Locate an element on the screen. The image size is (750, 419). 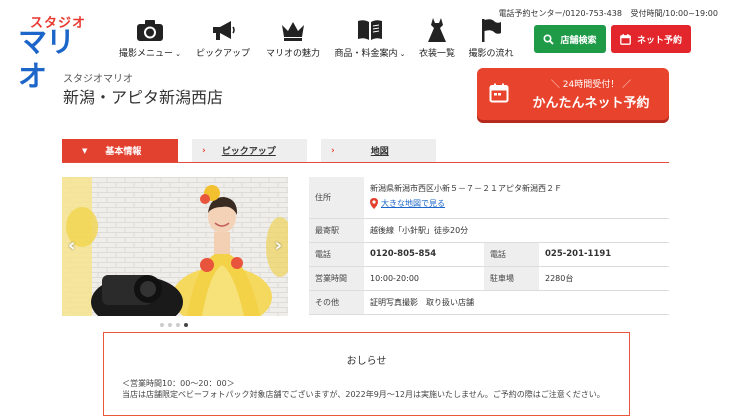
nav-item-pickup: ピックアップ is located at coordinates (223, 38).